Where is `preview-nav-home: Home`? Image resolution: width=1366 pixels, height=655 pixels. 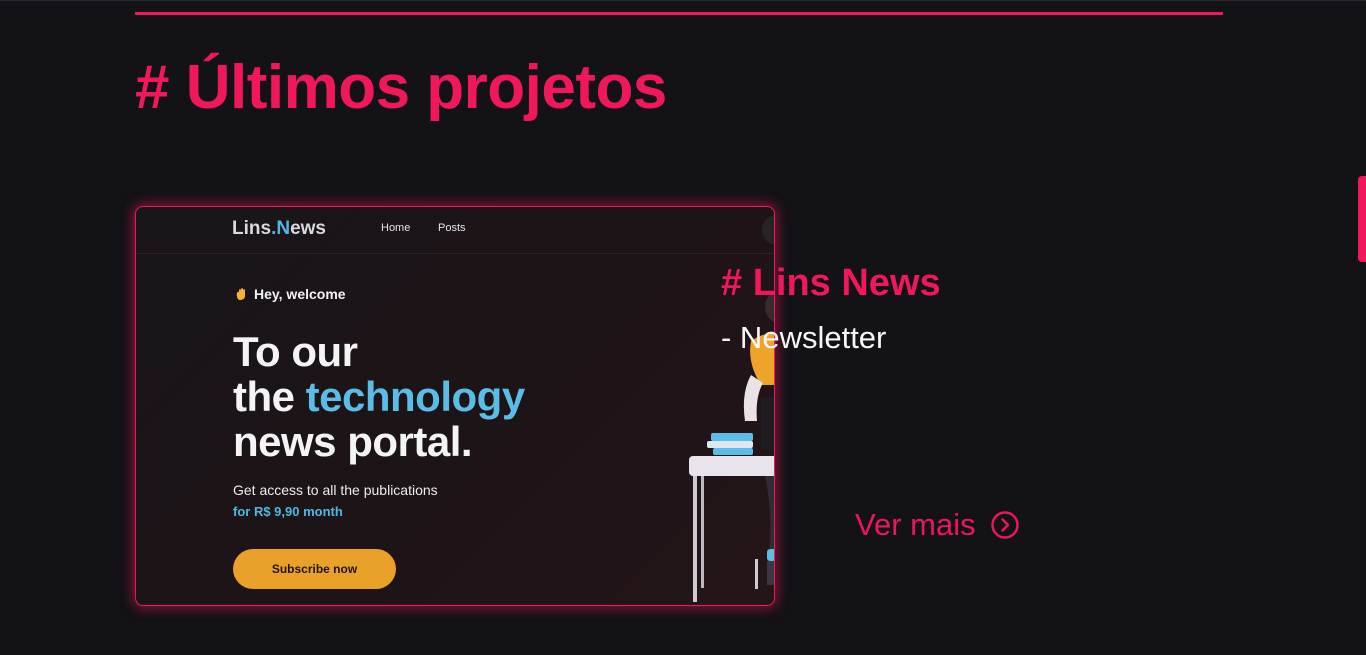 preview-nav-home: Home is located at coordinates (396, 228).